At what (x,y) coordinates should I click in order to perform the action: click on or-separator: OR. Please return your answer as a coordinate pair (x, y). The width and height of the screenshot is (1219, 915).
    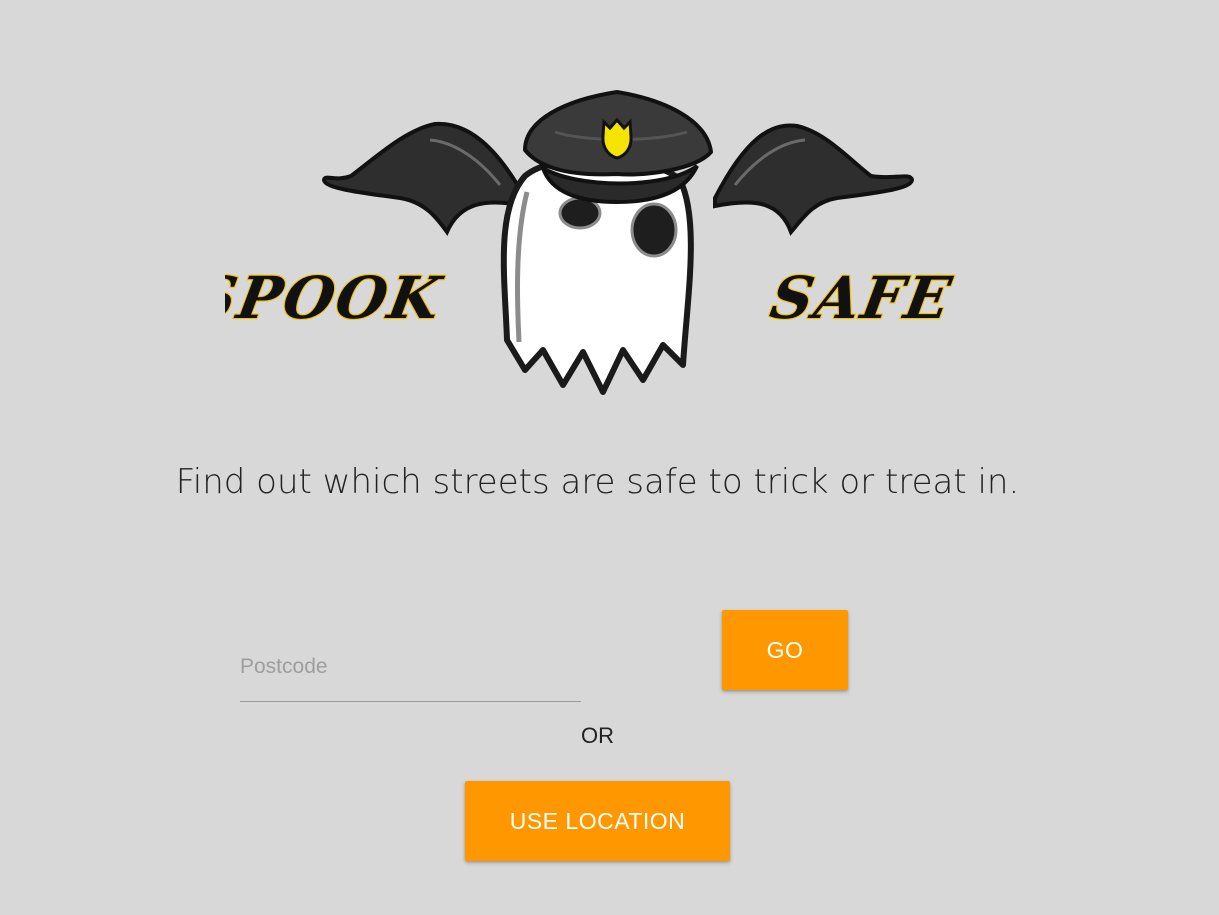
    Looking at the image, I should click on (597, 735).